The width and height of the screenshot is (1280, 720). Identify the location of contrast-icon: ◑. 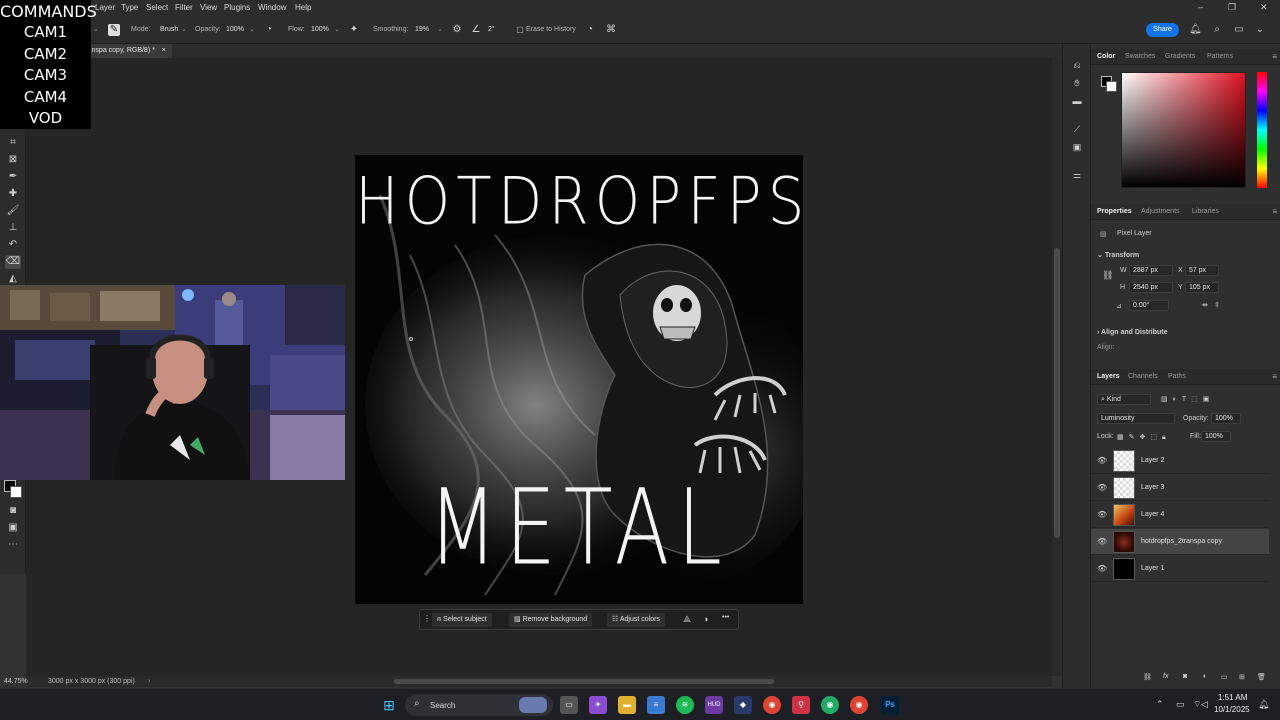
(705, 619).